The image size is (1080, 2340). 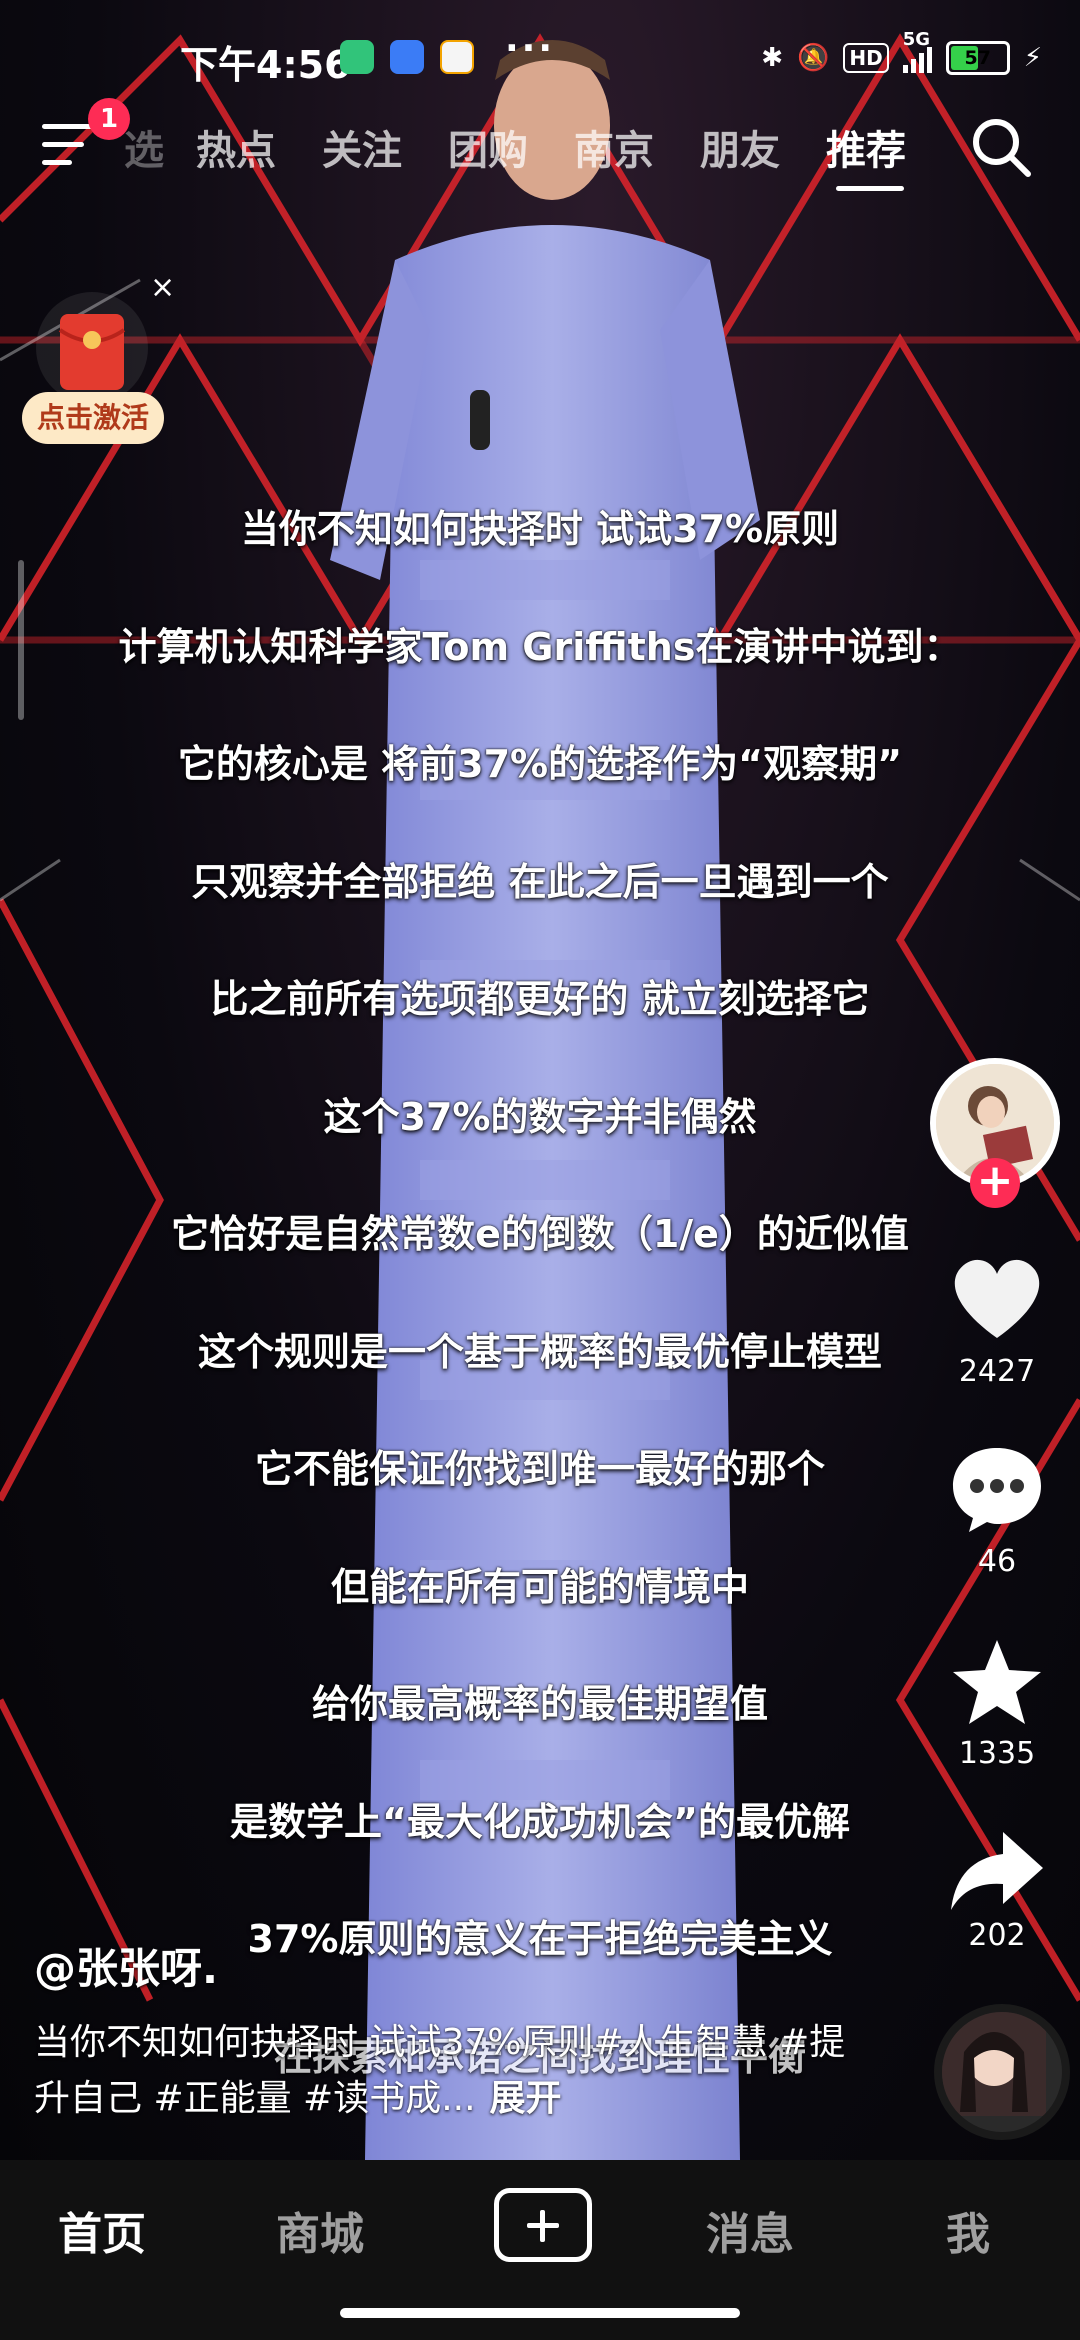 What do you see at coordinates (1032, 58) in the screenshot?
I see `charging-icon: ⚡` at bounding box center [1032, 58].